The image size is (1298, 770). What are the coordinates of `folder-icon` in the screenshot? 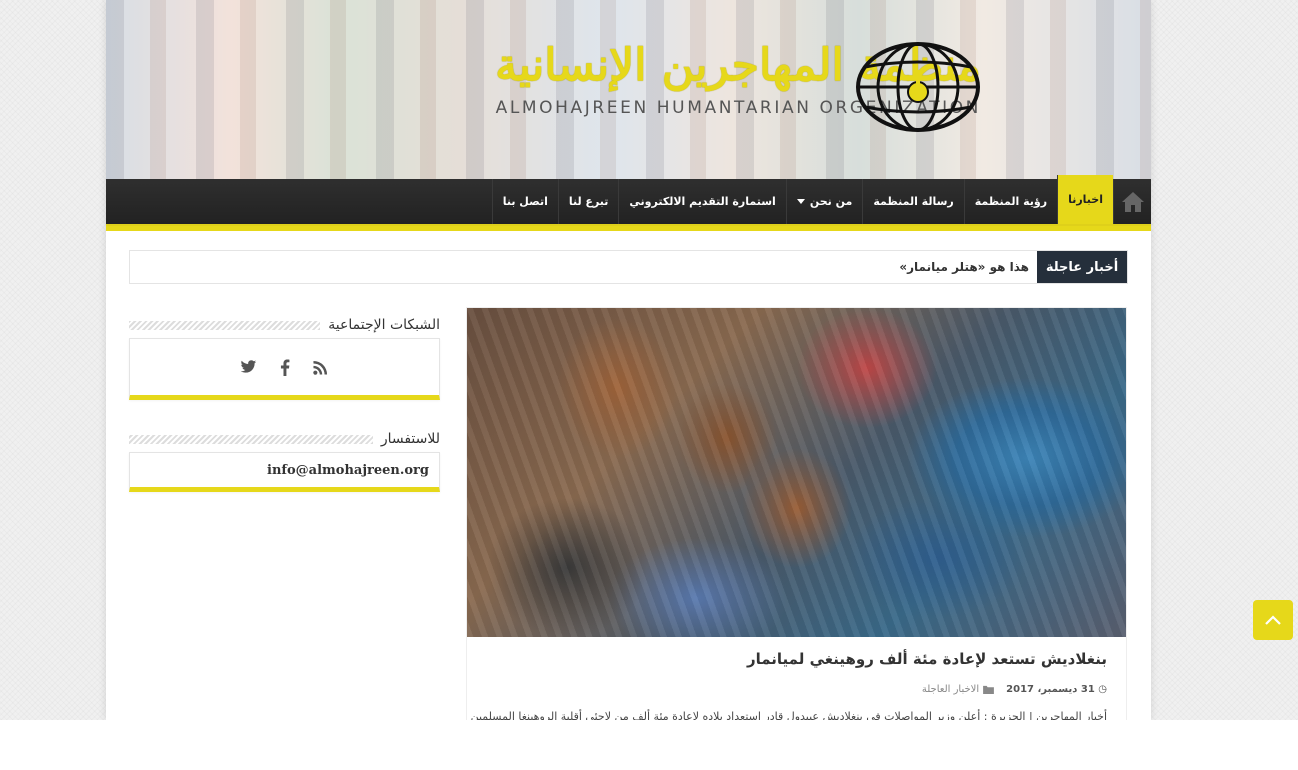 It's located at (989, 689).